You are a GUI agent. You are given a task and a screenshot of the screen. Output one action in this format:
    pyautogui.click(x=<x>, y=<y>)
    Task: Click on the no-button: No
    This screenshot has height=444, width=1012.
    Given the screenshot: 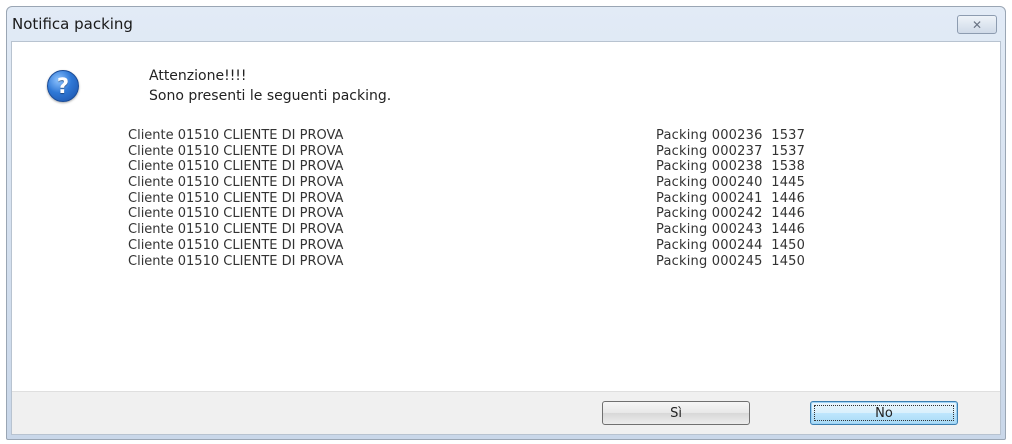 What is the action you would take?
    pyautogui.click(x=884, y=413)
    